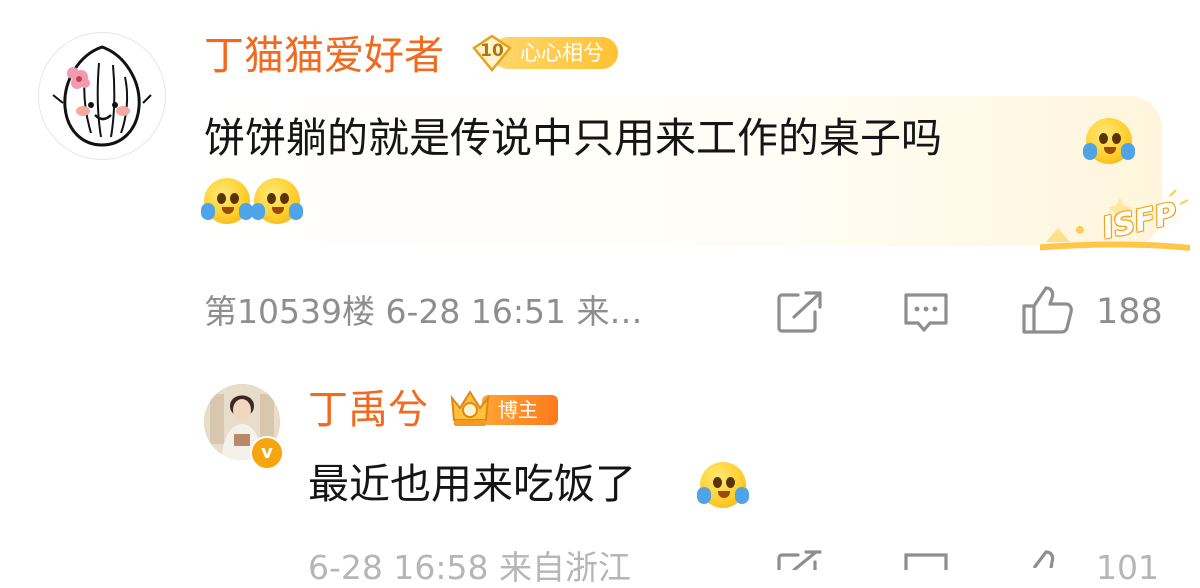 The image size is (1200, 588). What do you see at coordinates (1127, 567) in the screenshot?
I see `reply-like-count-partial: 101` at bounding box center [1127, 567].